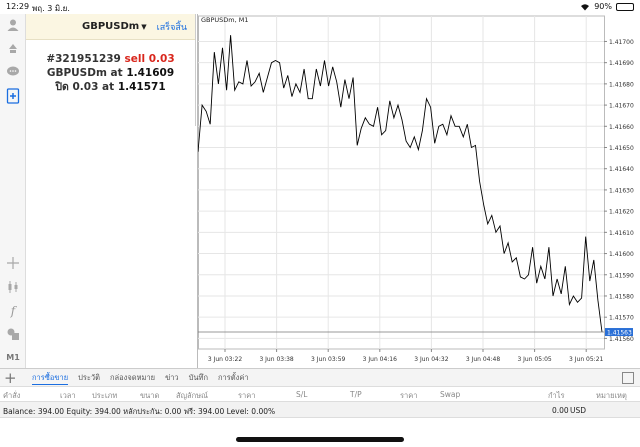  What do you see at coordinates (328, 359) in the screenshot?
I see `x-tick-label: 3 Jun 03:59` at bounding box center [328, 359].